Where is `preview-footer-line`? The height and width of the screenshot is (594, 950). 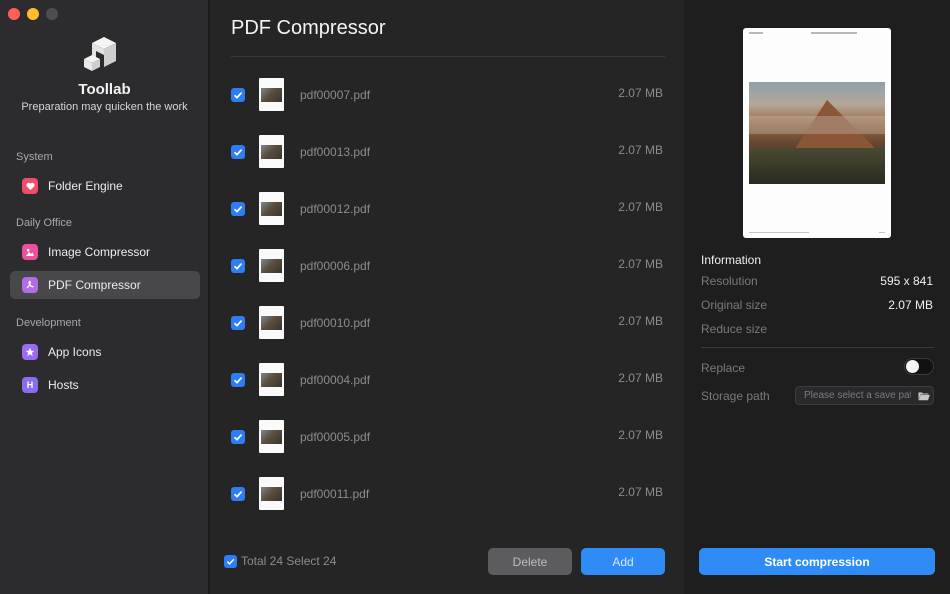 preview-footer-line is located at coordinates (779, 232).